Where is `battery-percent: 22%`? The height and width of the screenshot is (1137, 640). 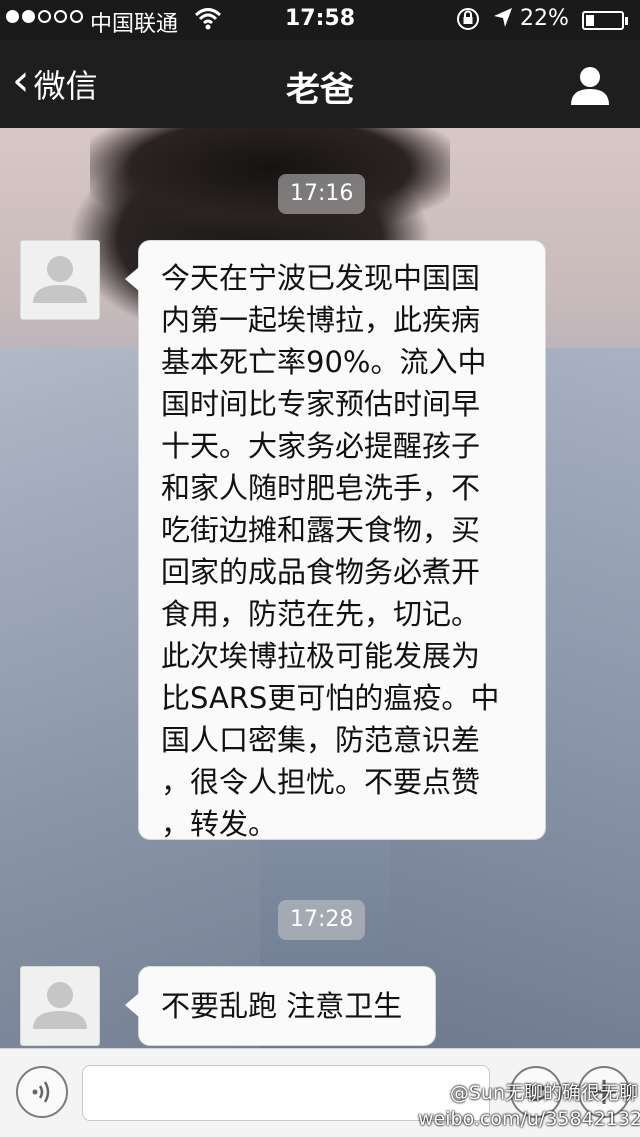
battery-percent: 22% is located at coordinates (544, 18).